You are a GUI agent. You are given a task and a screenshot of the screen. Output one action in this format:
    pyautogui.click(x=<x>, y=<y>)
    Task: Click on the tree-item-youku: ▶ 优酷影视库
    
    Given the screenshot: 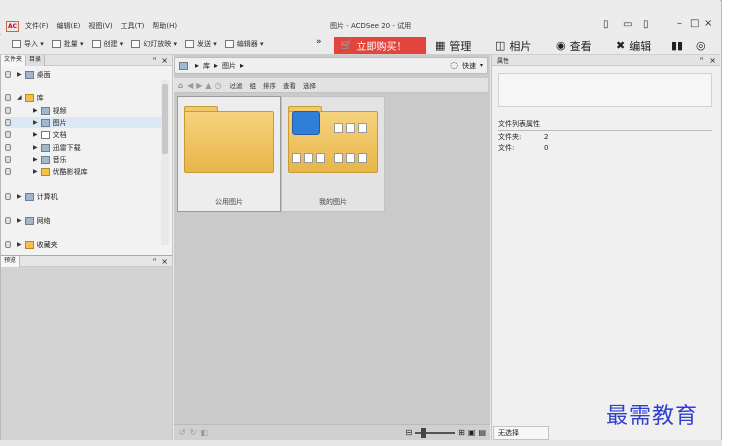 What is the action you would take?
    pyautogui.click(x=46, y=171)
    